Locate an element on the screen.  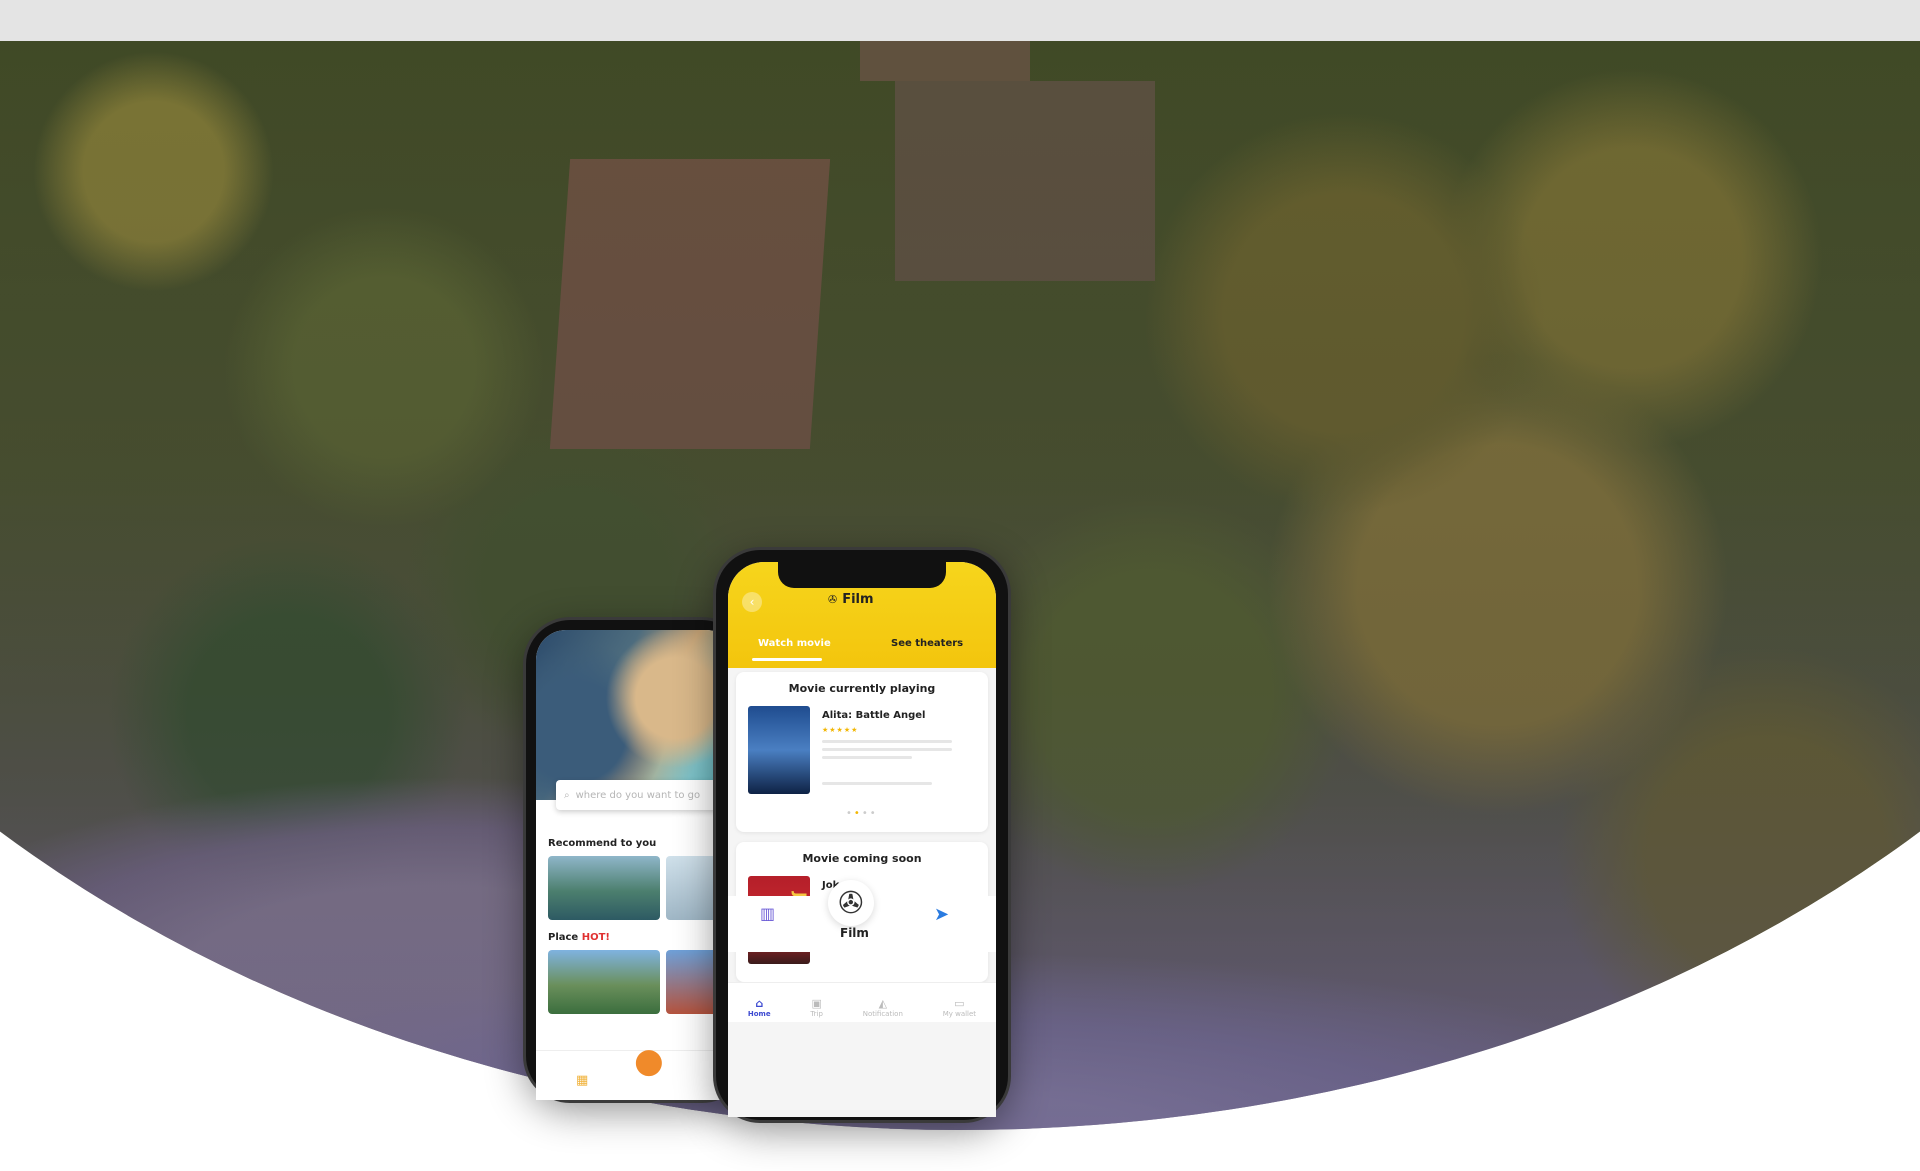
playing-stars: ★★★★★ is located at coordinates (840, 730).